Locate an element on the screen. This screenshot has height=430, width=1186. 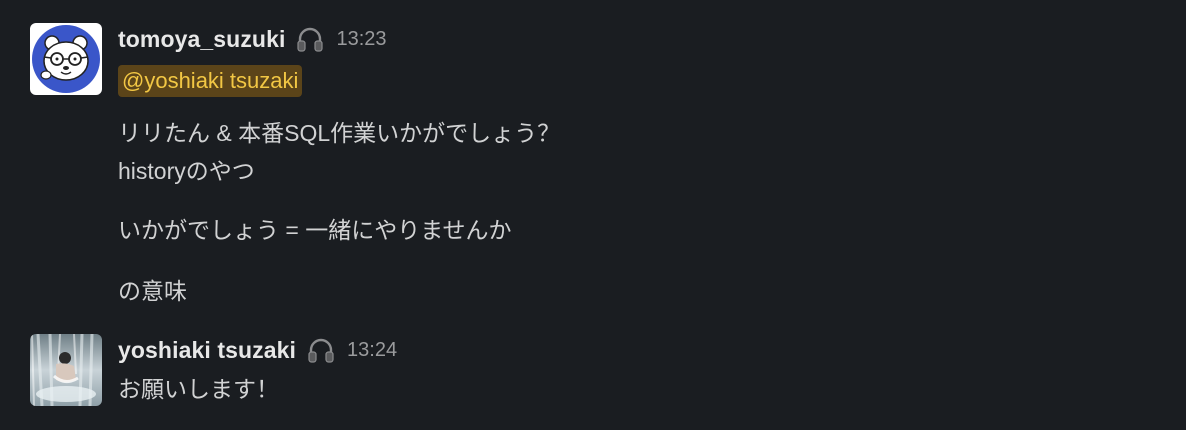
message-text: お願いします！ is located at coordinates (198, 389).